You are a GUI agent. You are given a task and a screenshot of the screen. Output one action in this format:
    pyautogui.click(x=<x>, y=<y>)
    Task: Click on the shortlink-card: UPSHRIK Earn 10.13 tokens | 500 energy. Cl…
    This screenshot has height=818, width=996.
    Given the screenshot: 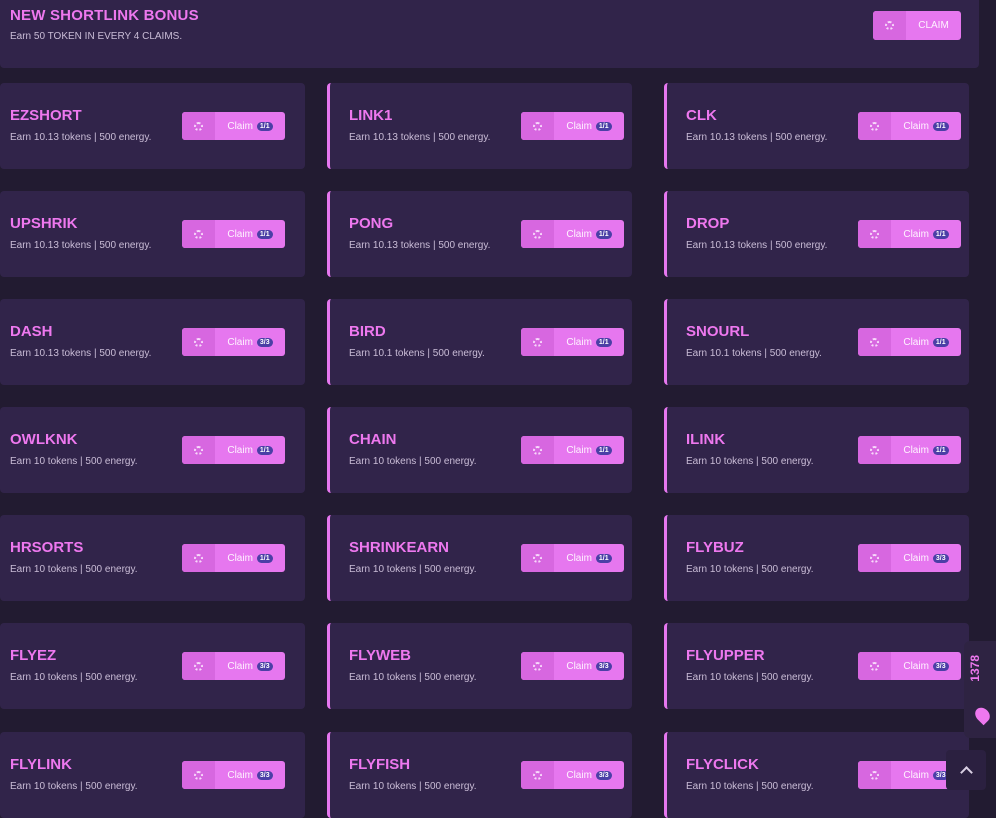 What is the action you would take?
    pyautogui.click(x=152, y=234)
    